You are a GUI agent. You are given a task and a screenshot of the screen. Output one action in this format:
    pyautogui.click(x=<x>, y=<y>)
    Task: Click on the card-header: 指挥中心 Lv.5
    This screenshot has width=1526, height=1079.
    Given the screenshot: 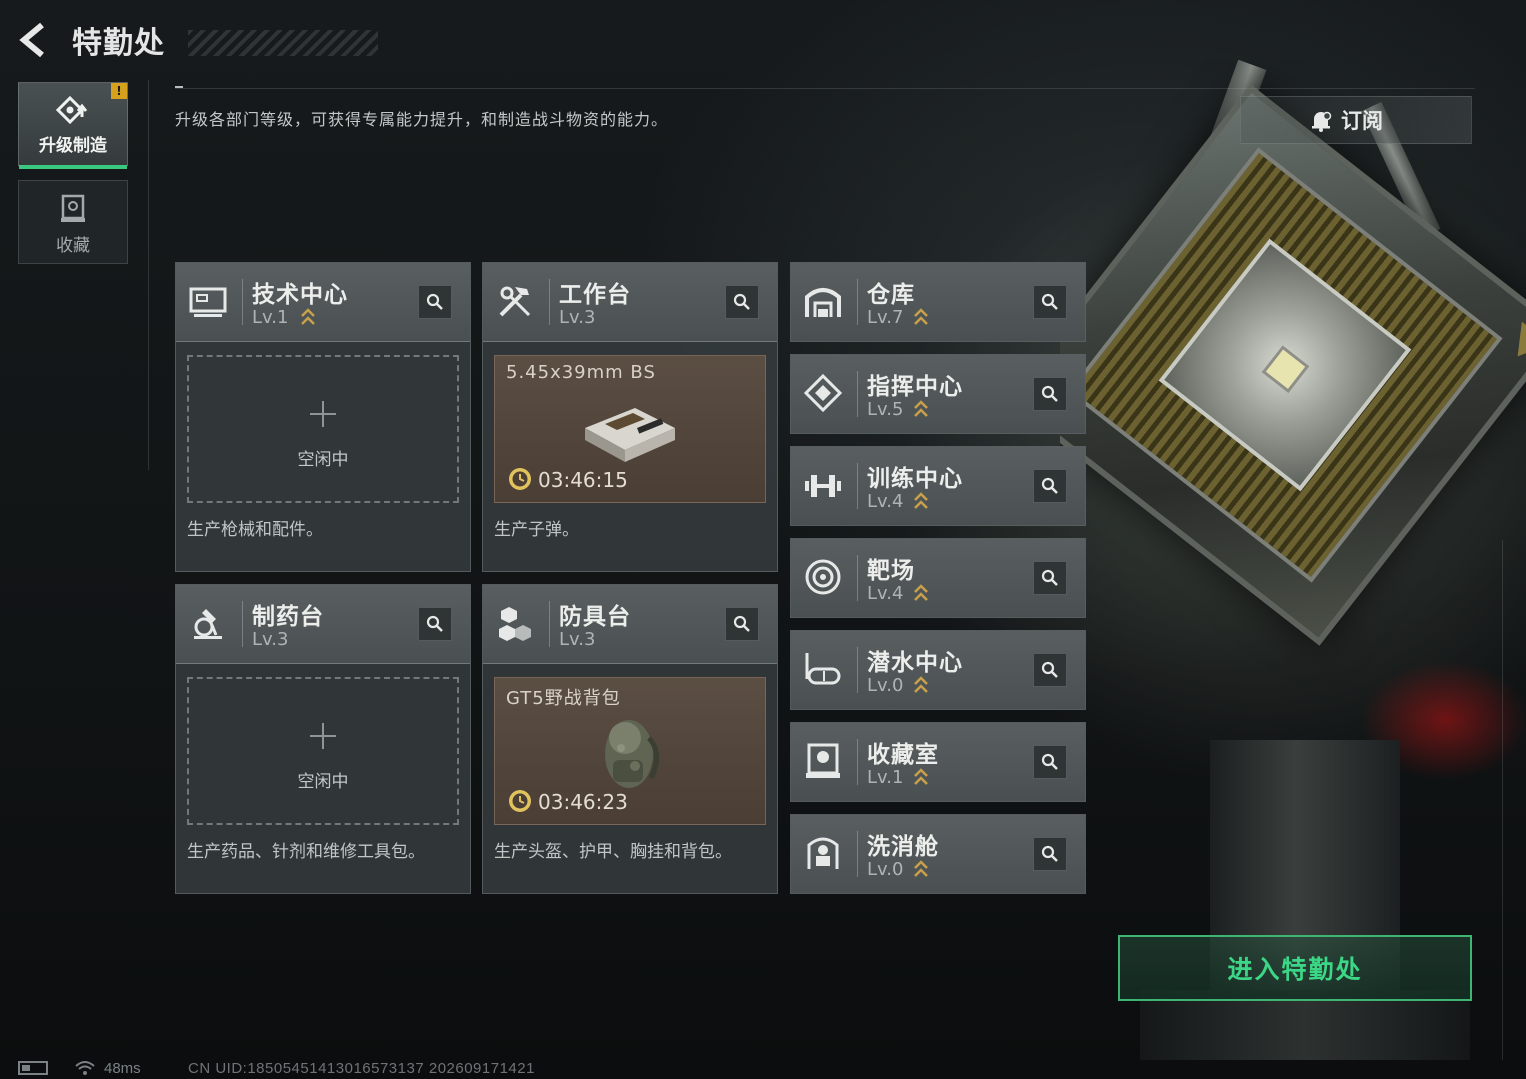 What is the action you would take?
    pyautogui.click(x=938, y=394)
    